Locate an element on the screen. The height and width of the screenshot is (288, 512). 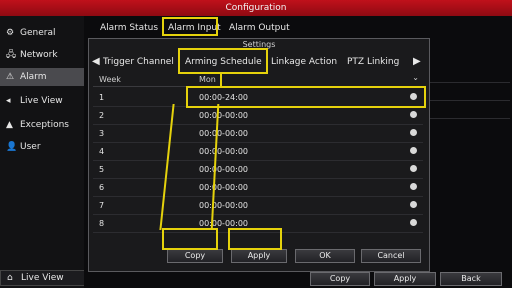
chevron-down-icon: ⌄ is located at coordinates (415, 77).